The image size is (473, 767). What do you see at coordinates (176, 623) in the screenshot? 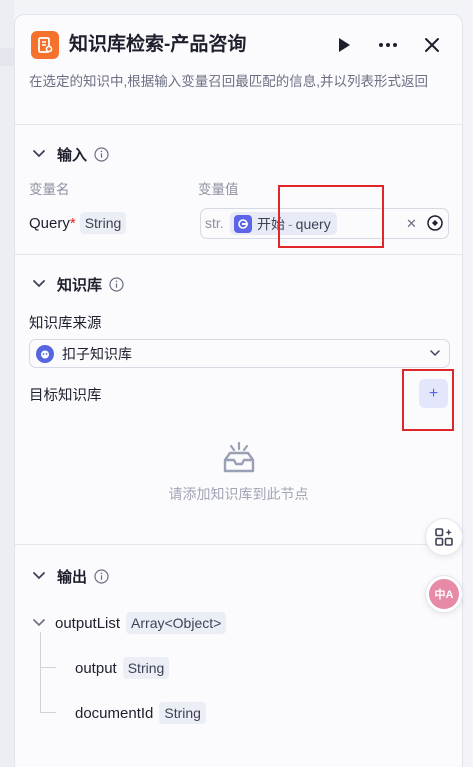
I see `output-root-type: Array<Object>` at bounding box center [176, 623].